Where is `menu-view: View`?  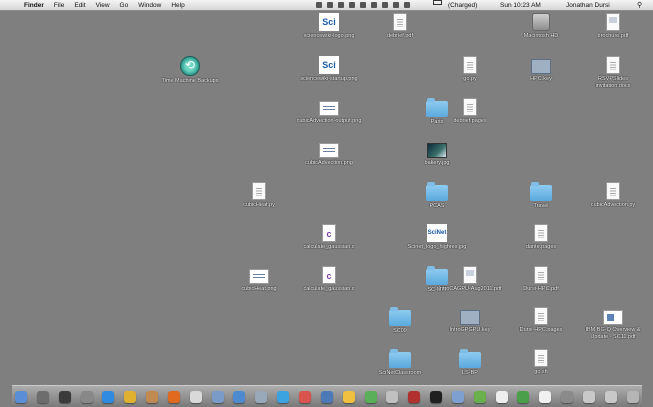 menu-view: View is located at coordinates (103, 5).